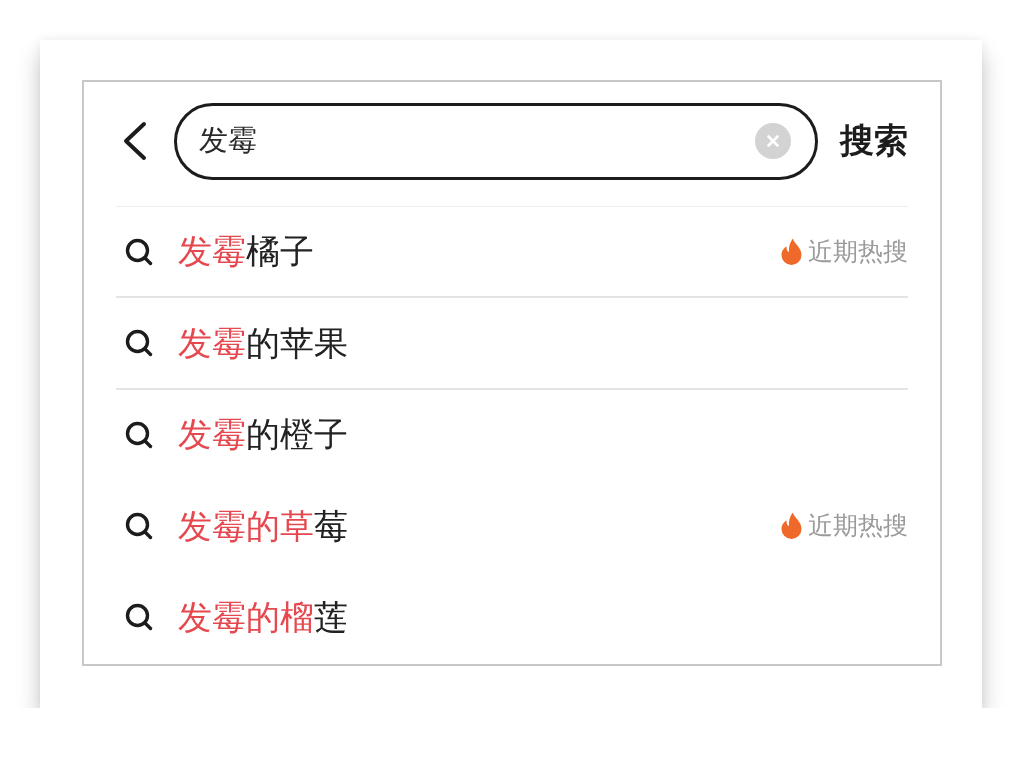 The image size is (1024, 774). What do you see at coordinates (246, 252) in the screenshot?
I see `suggestion-text: 发霉橘子` at bounding box center [246, 252].